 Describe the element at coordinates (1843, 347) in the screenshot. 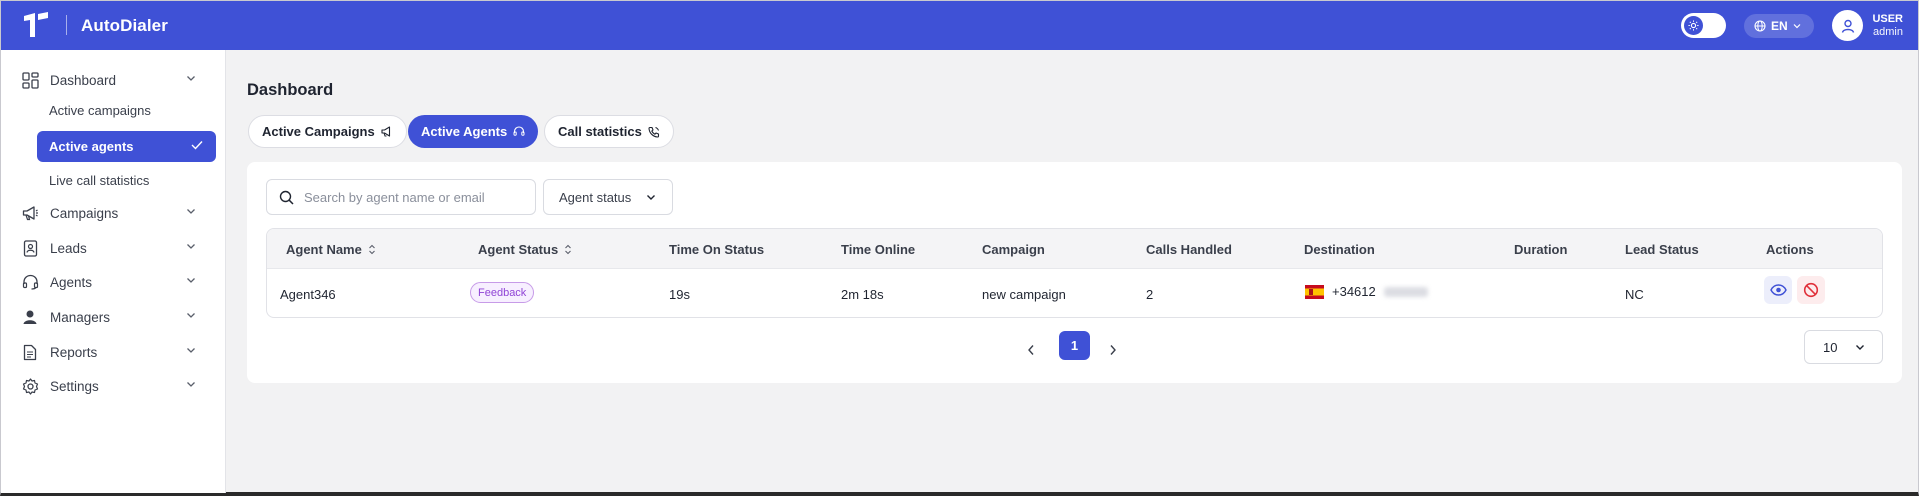

I see `page-size-select: 10` at that location.